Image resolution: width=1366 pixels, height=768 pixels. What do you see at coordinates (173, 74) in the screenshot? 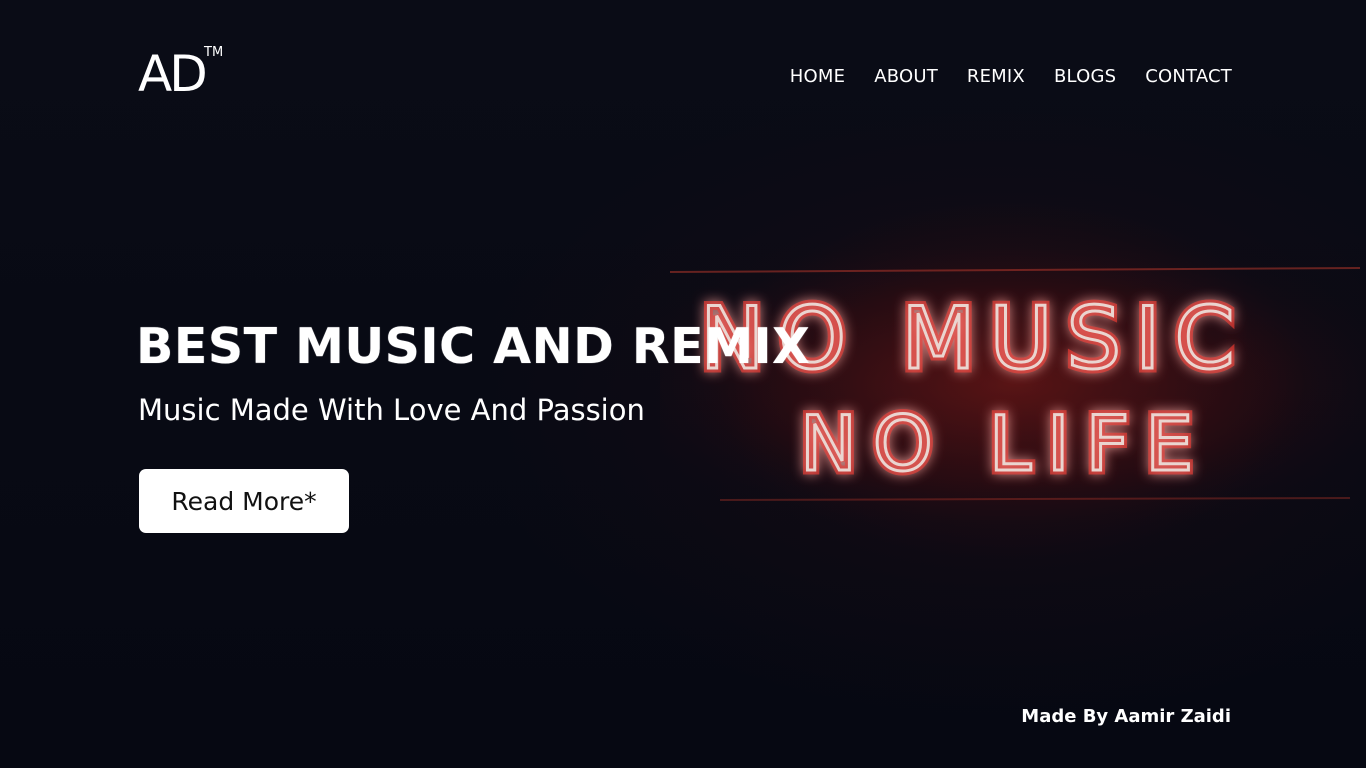
I see `logo-text: AD` at bounding box center [173, 74].